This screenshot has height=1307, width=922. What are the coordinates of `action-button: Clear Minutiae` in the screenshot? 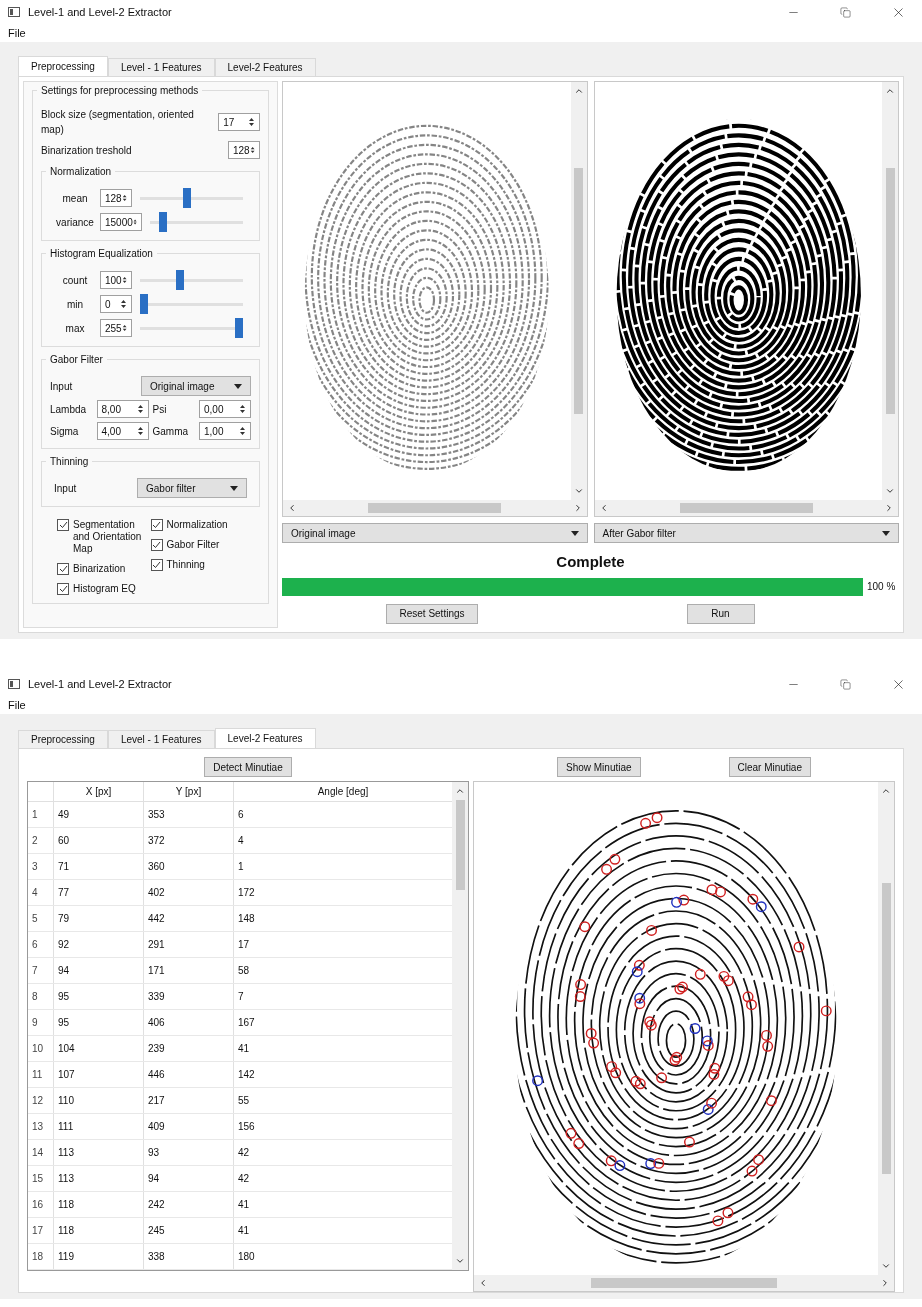 It's located at (769, 767).